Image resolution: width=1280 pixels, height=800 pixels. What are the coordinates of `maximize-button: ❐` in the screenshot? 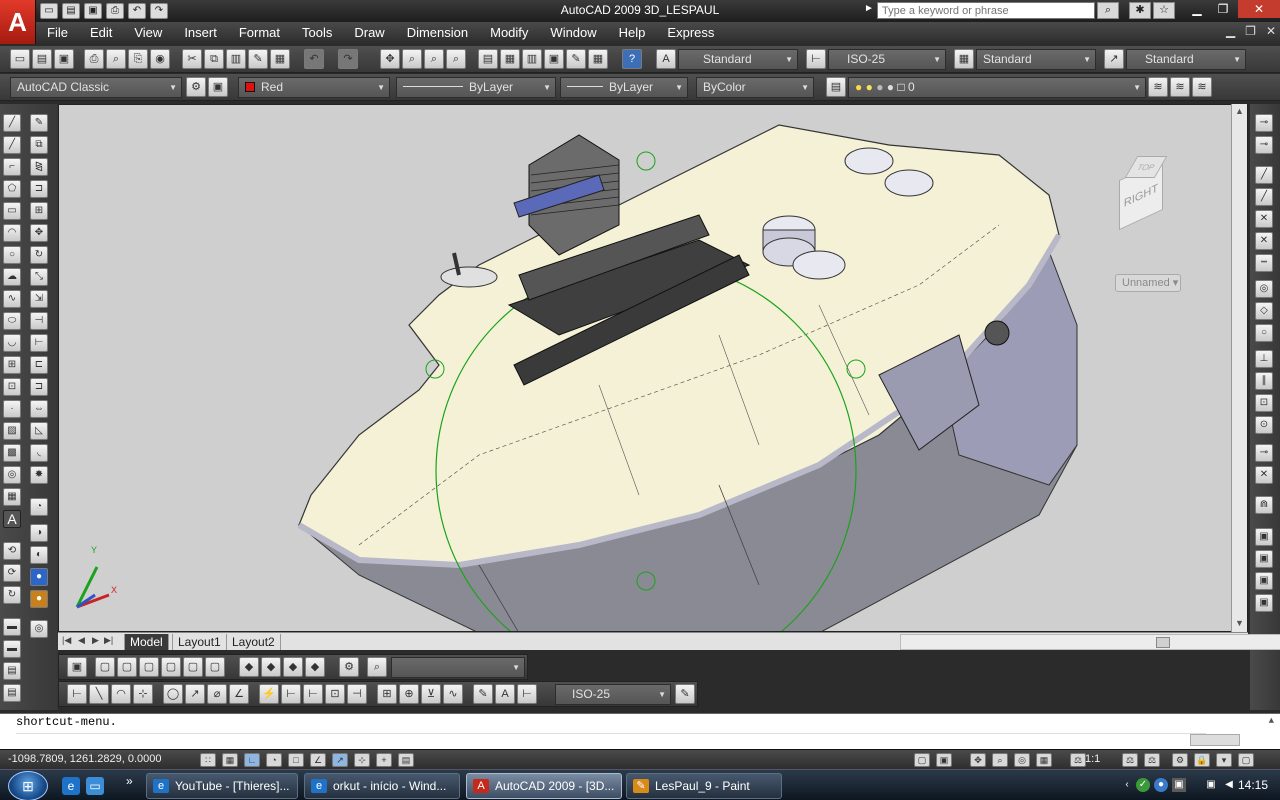 It's located at (1223, 9).